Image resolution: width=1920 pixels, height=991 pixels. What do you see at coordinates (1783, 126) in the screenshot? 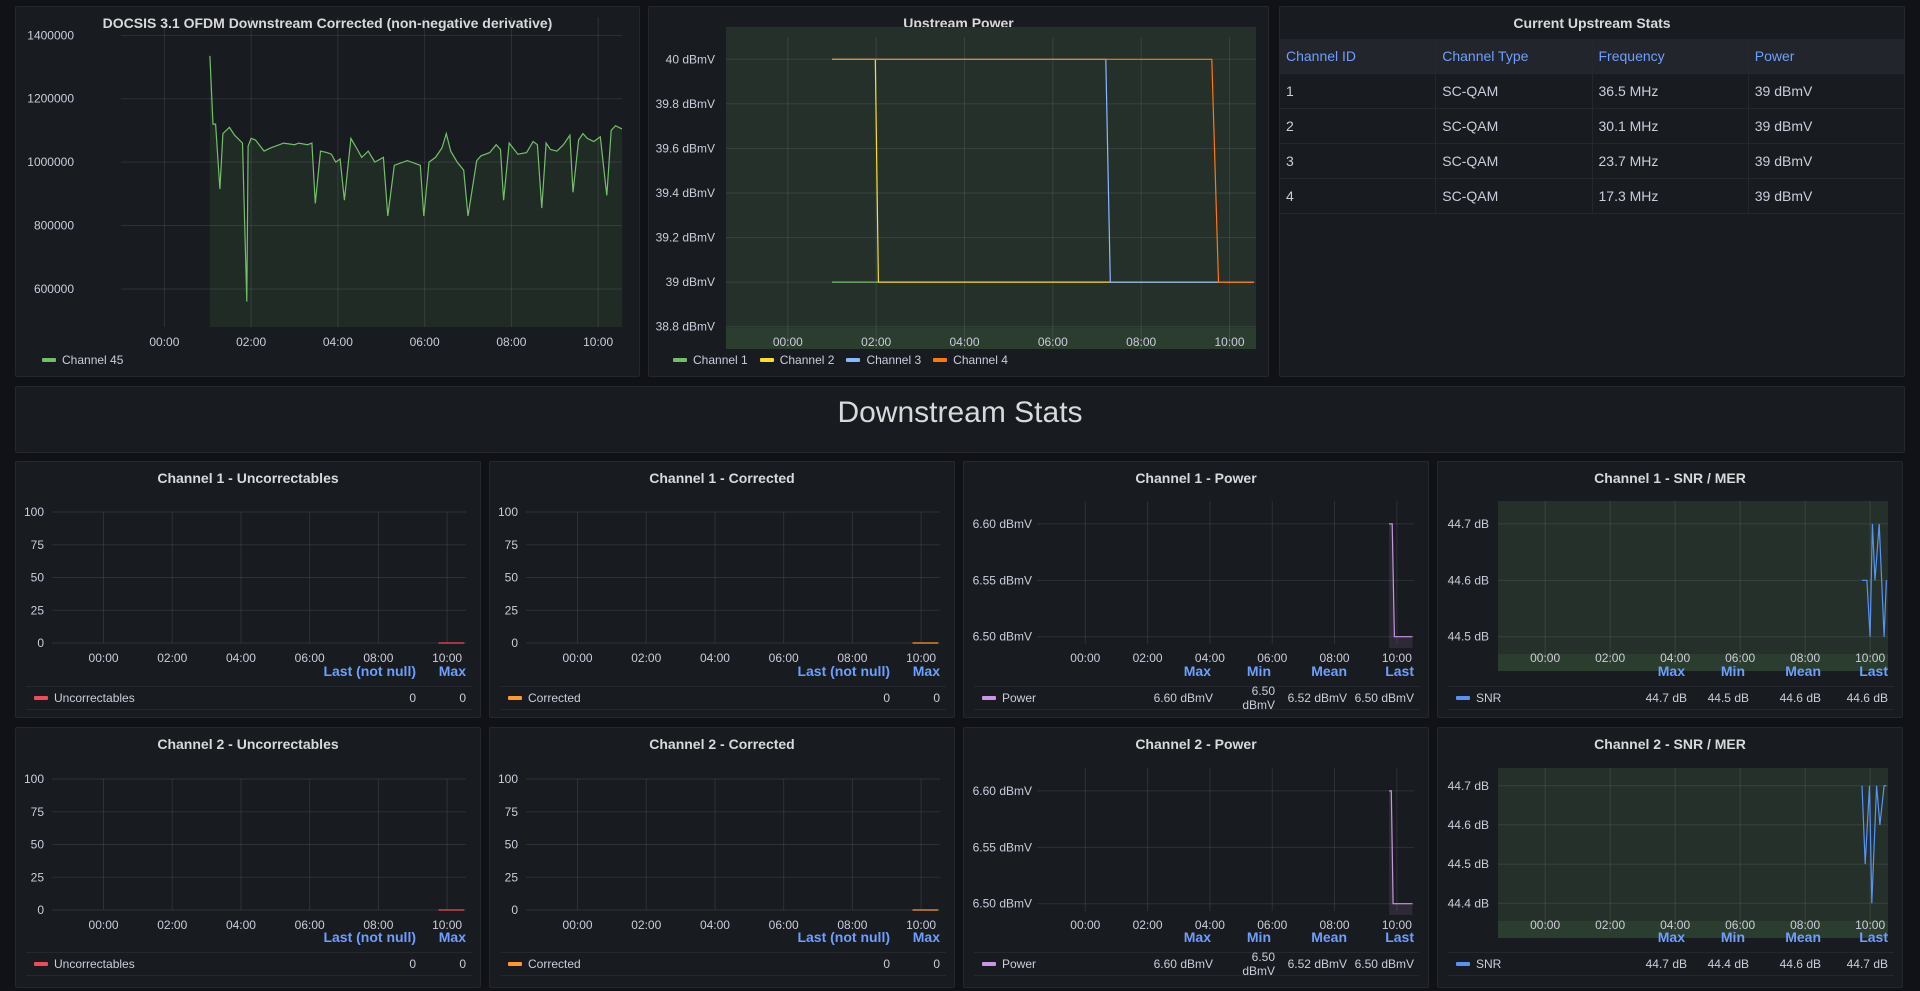
I see `cell-power: 39 dBmV` at bounding box center [1783, 126].